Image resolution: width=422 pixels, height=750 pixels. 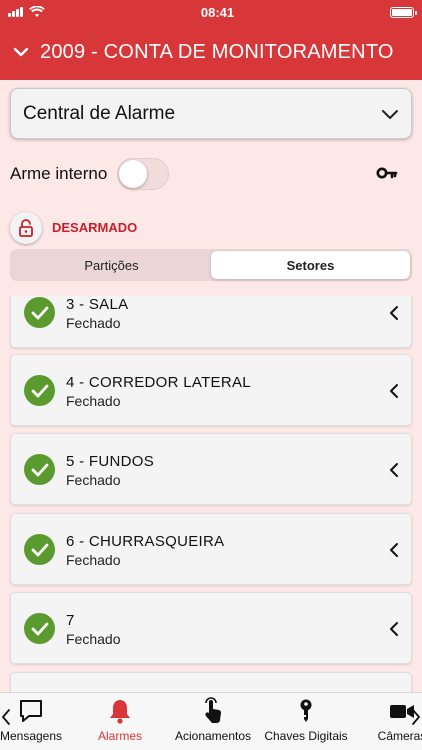 What do you see at coordinates (217, 12) in the screenshot?
I see `status-time: 08:41` at bounding box center [217, 12].